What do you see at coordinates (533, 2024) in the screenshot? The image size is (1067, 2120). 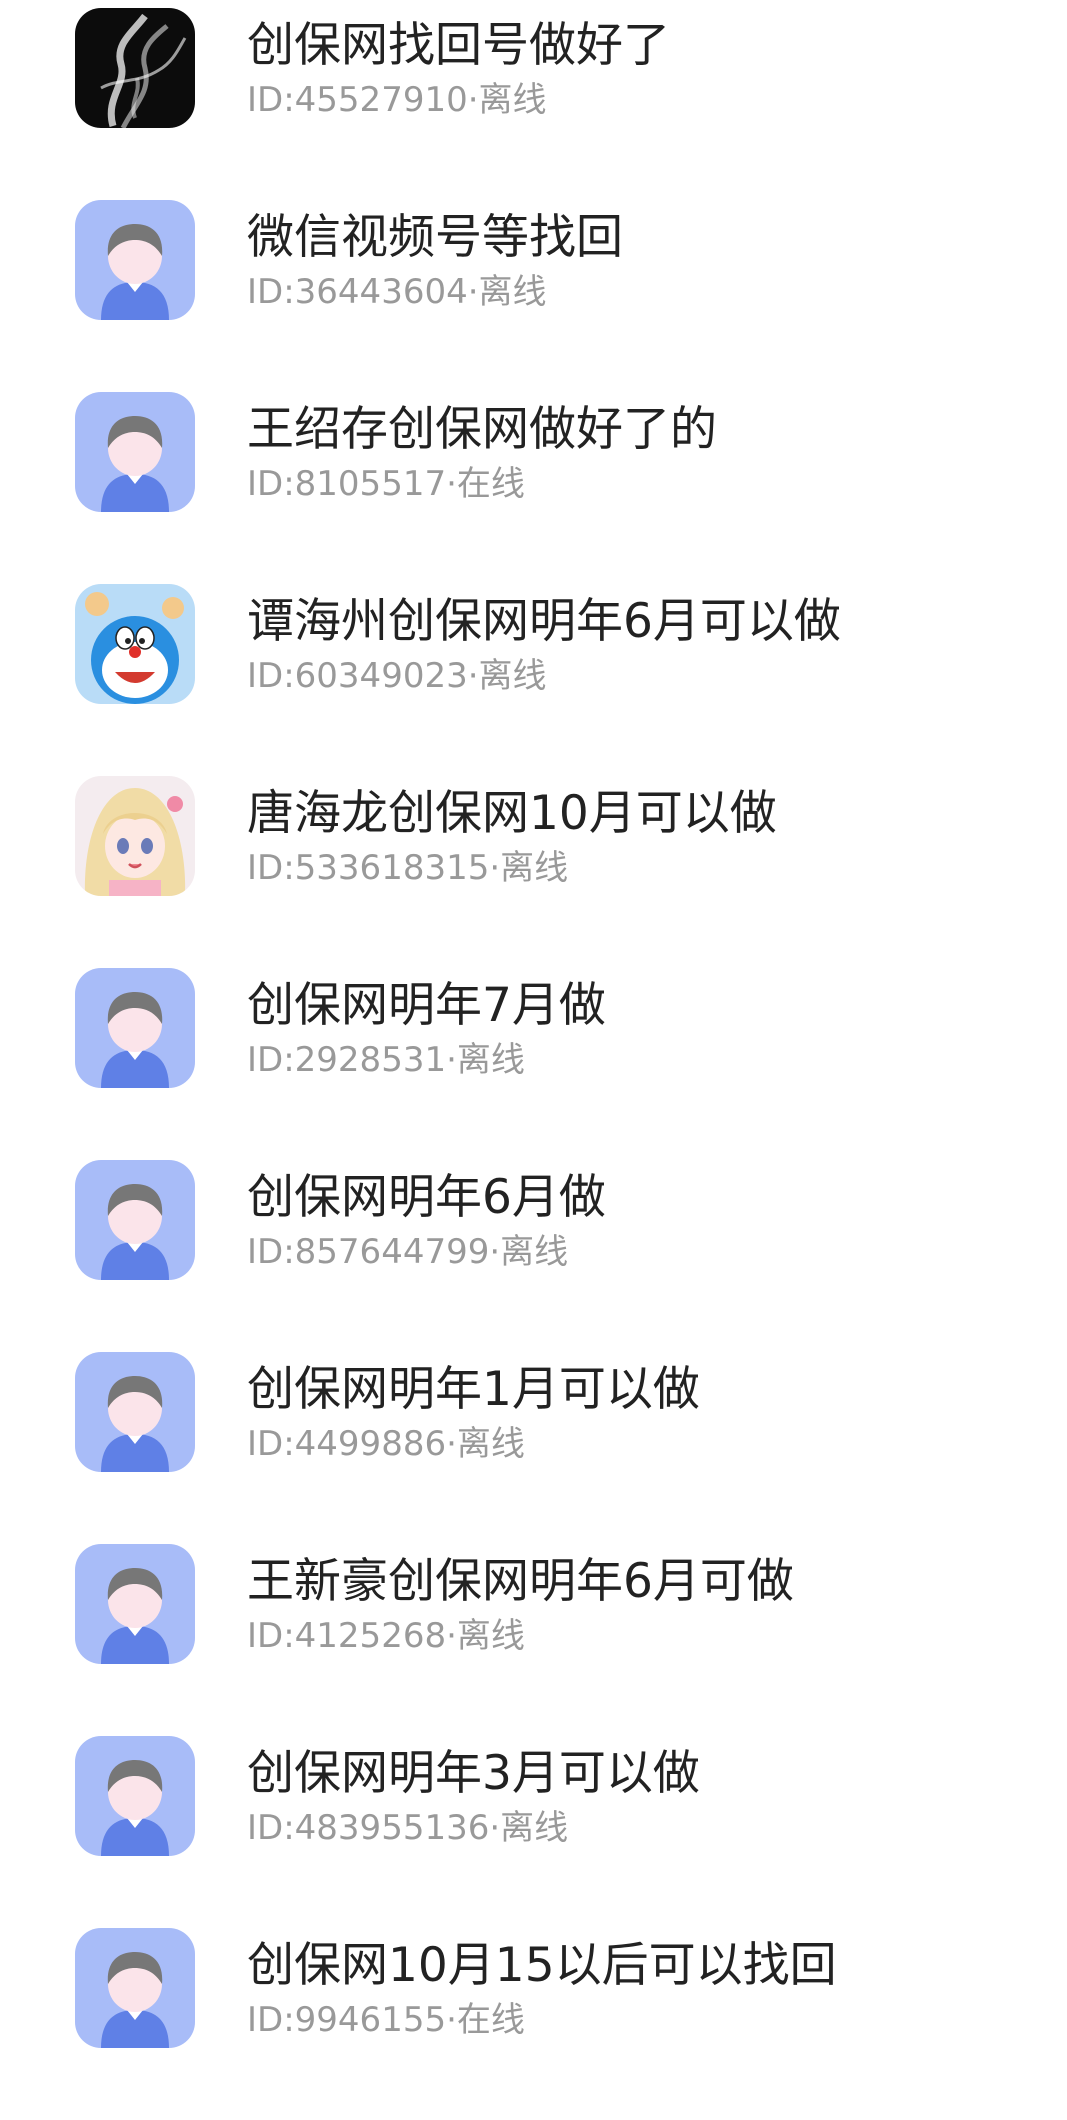 I see `contact-list-item: 创保网10月15以后可以找回 ID:9946155·在线` at bounding box center [533, 2024].